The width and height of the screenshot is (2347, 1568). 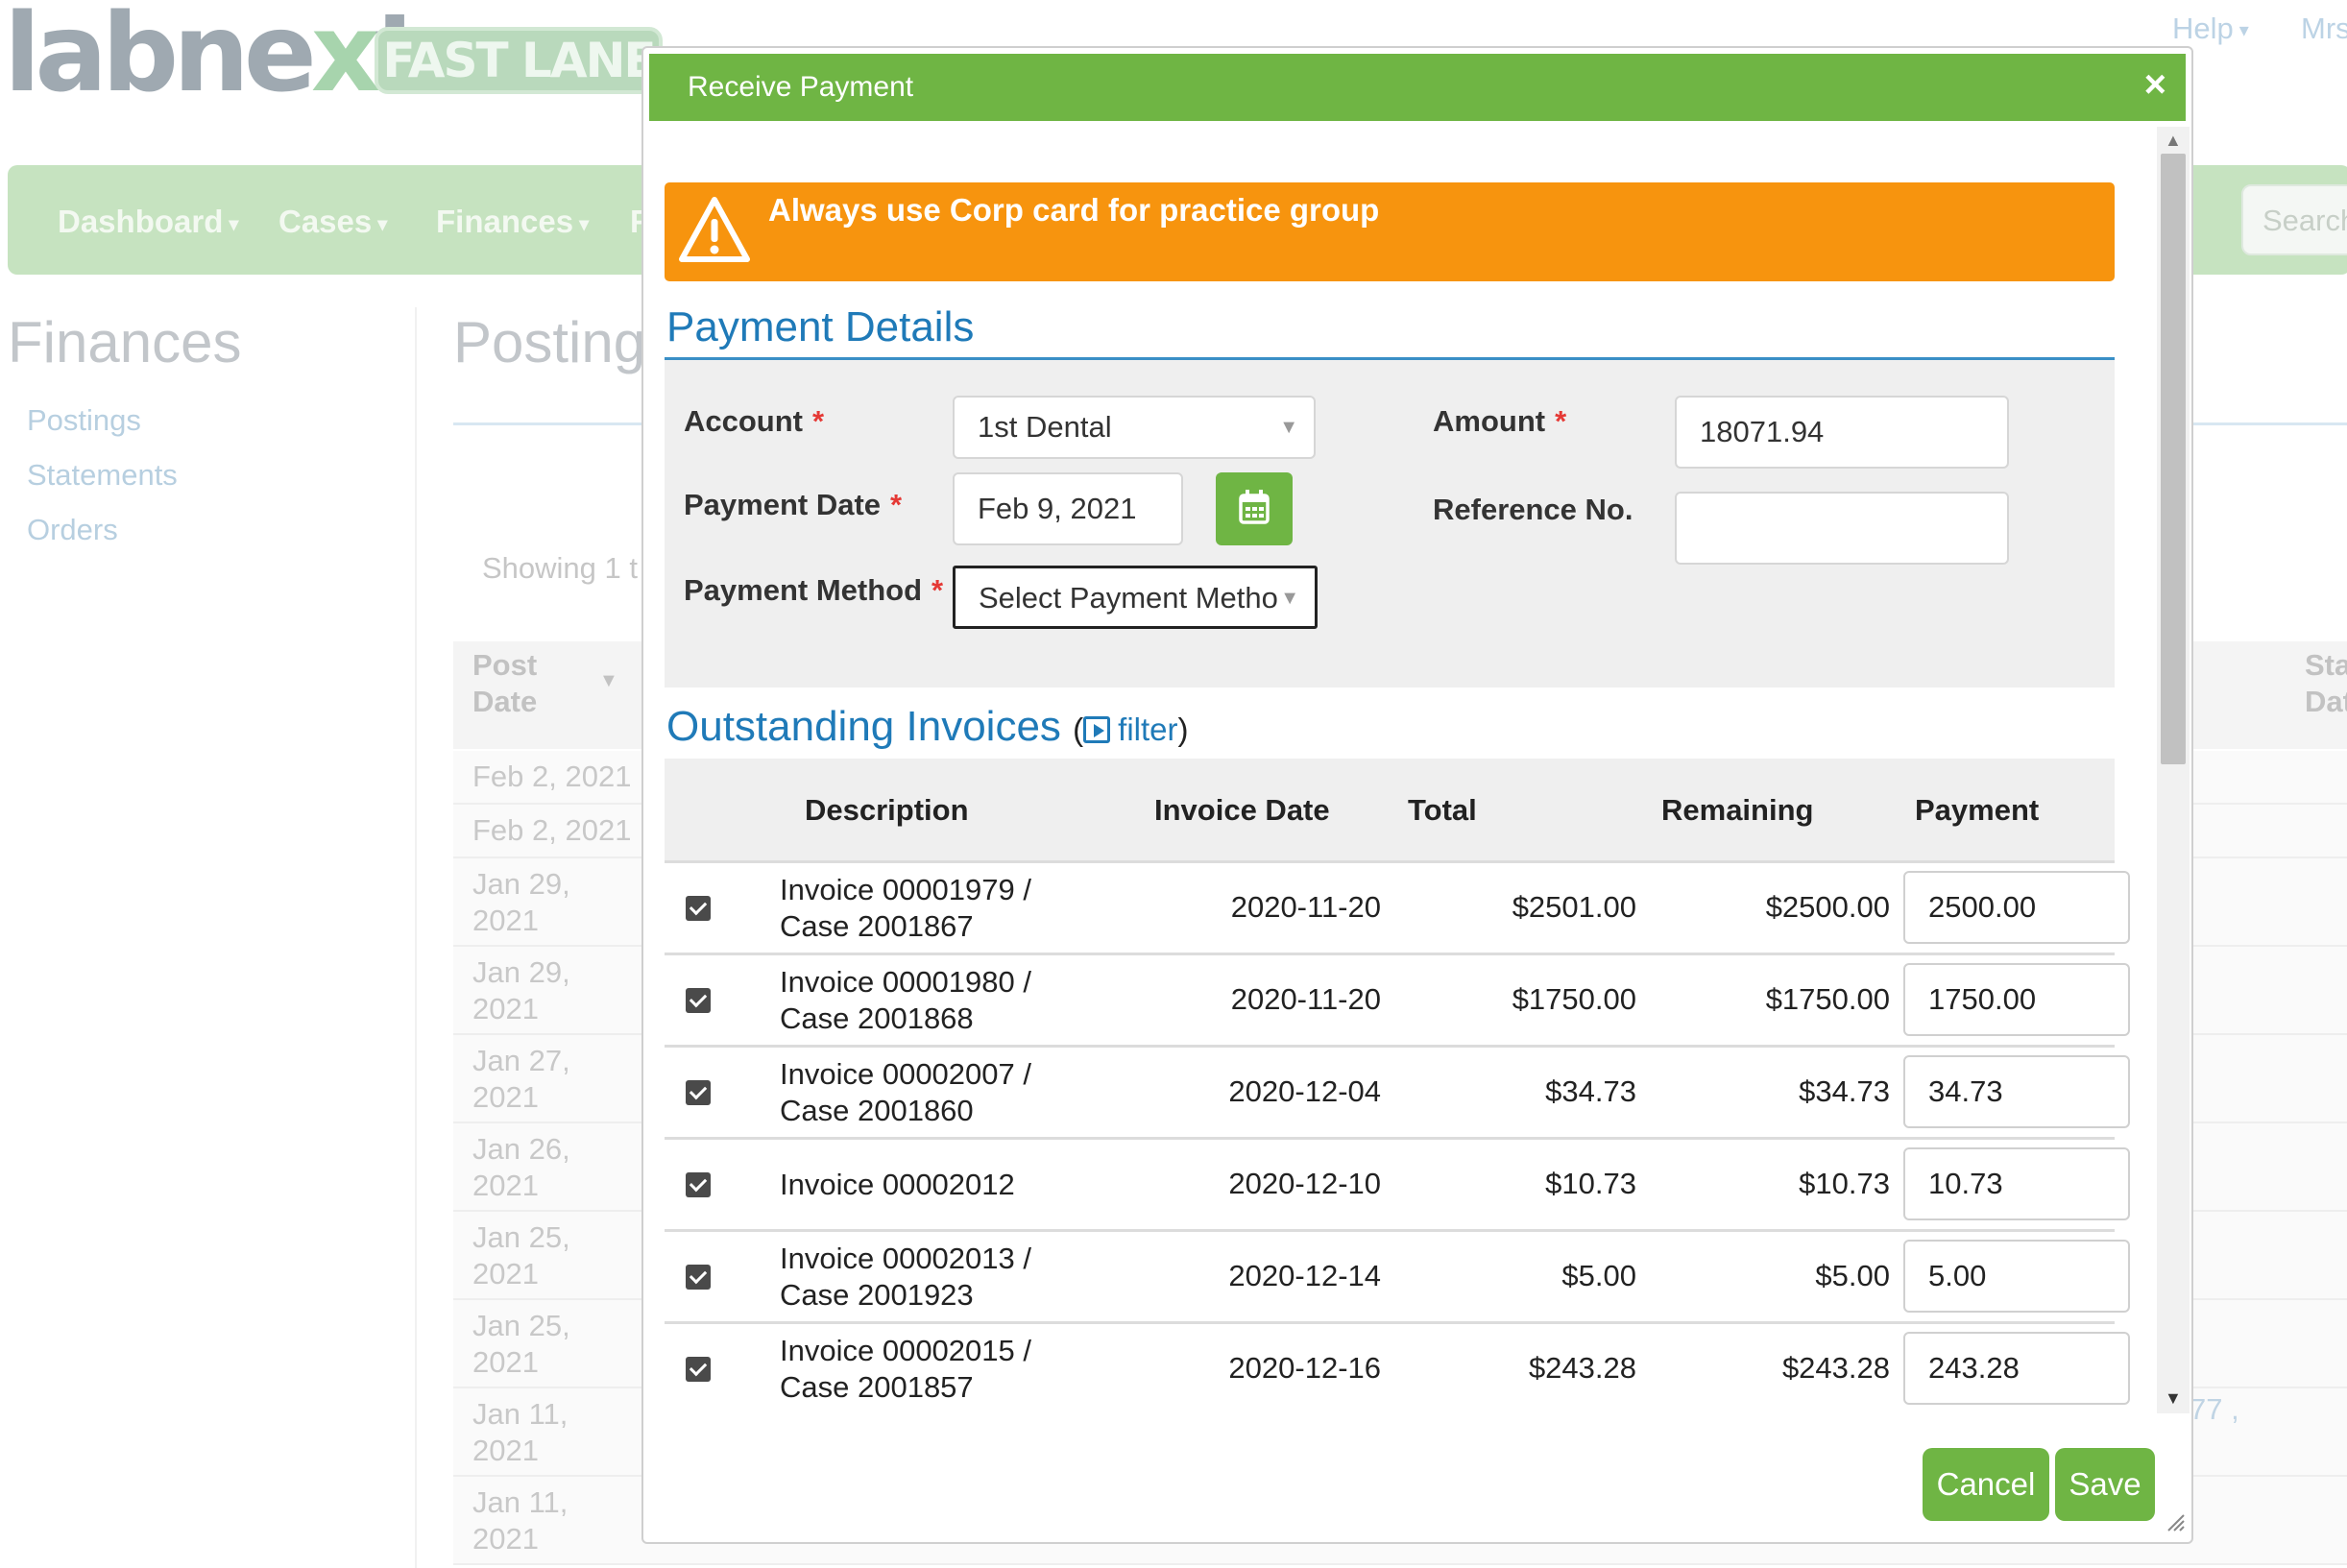 I want to click on close-icon: ×, so click(x=2155, y=85).